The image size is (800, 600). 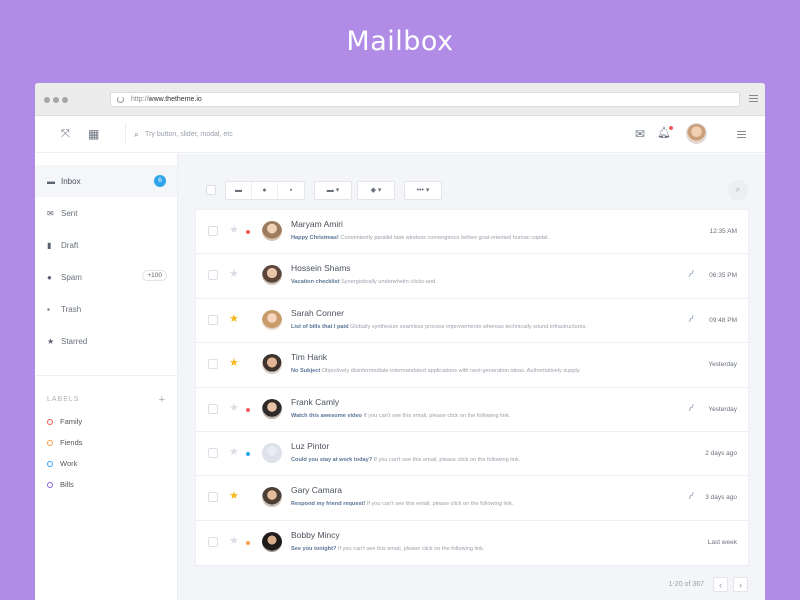 What do you see at coordinates (640, 134) in the screenshot?
I see `mail-icon: ✉` at bounding box center [640, 134].